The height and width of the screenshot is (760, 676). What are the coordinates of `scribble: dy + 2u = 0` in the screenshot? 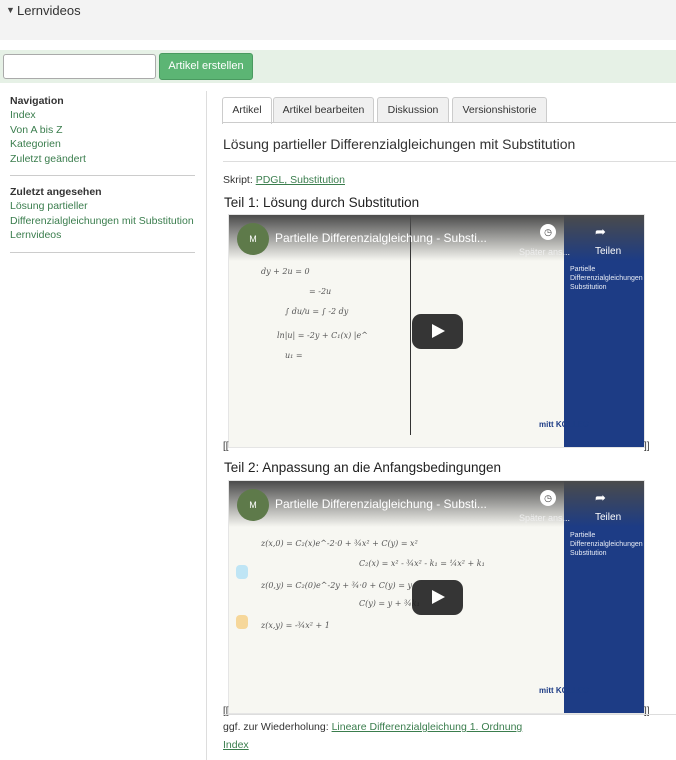 It's located at (285, 271).